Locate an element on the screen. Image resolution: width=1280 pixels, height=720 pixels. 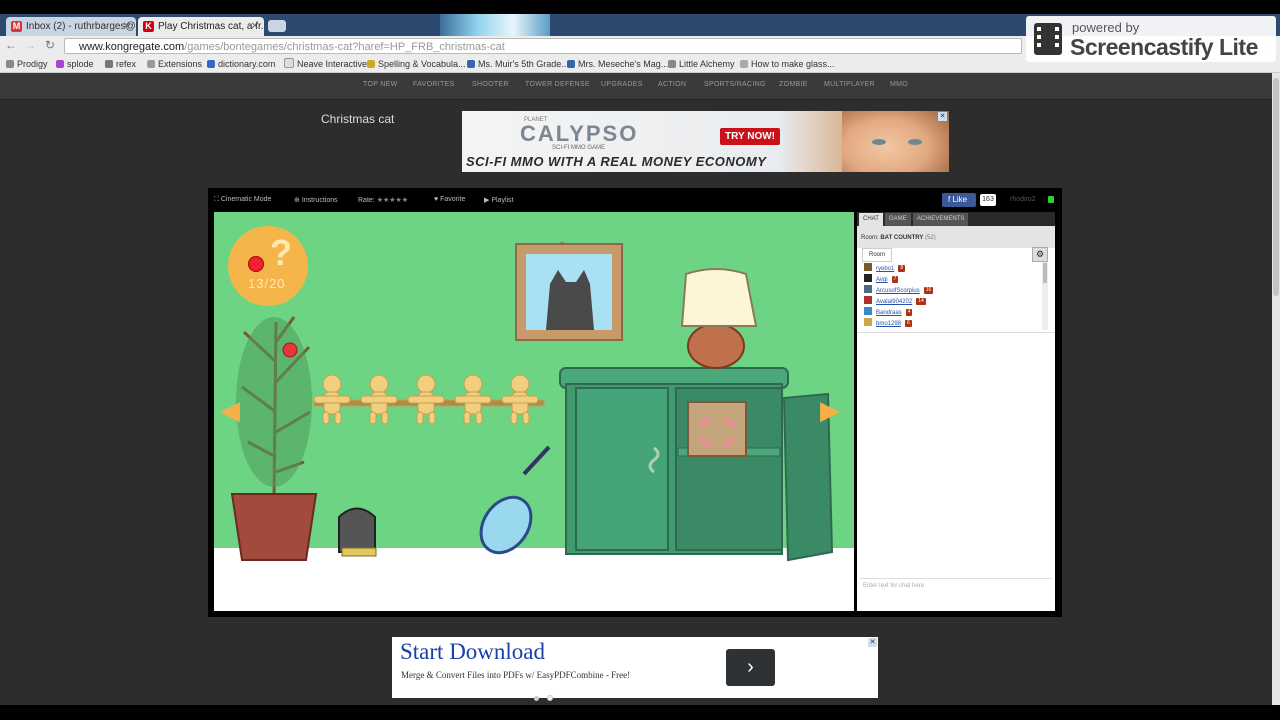
nav-tower-defense: TOWER DEFENSE is located at coordinates (557, 84).